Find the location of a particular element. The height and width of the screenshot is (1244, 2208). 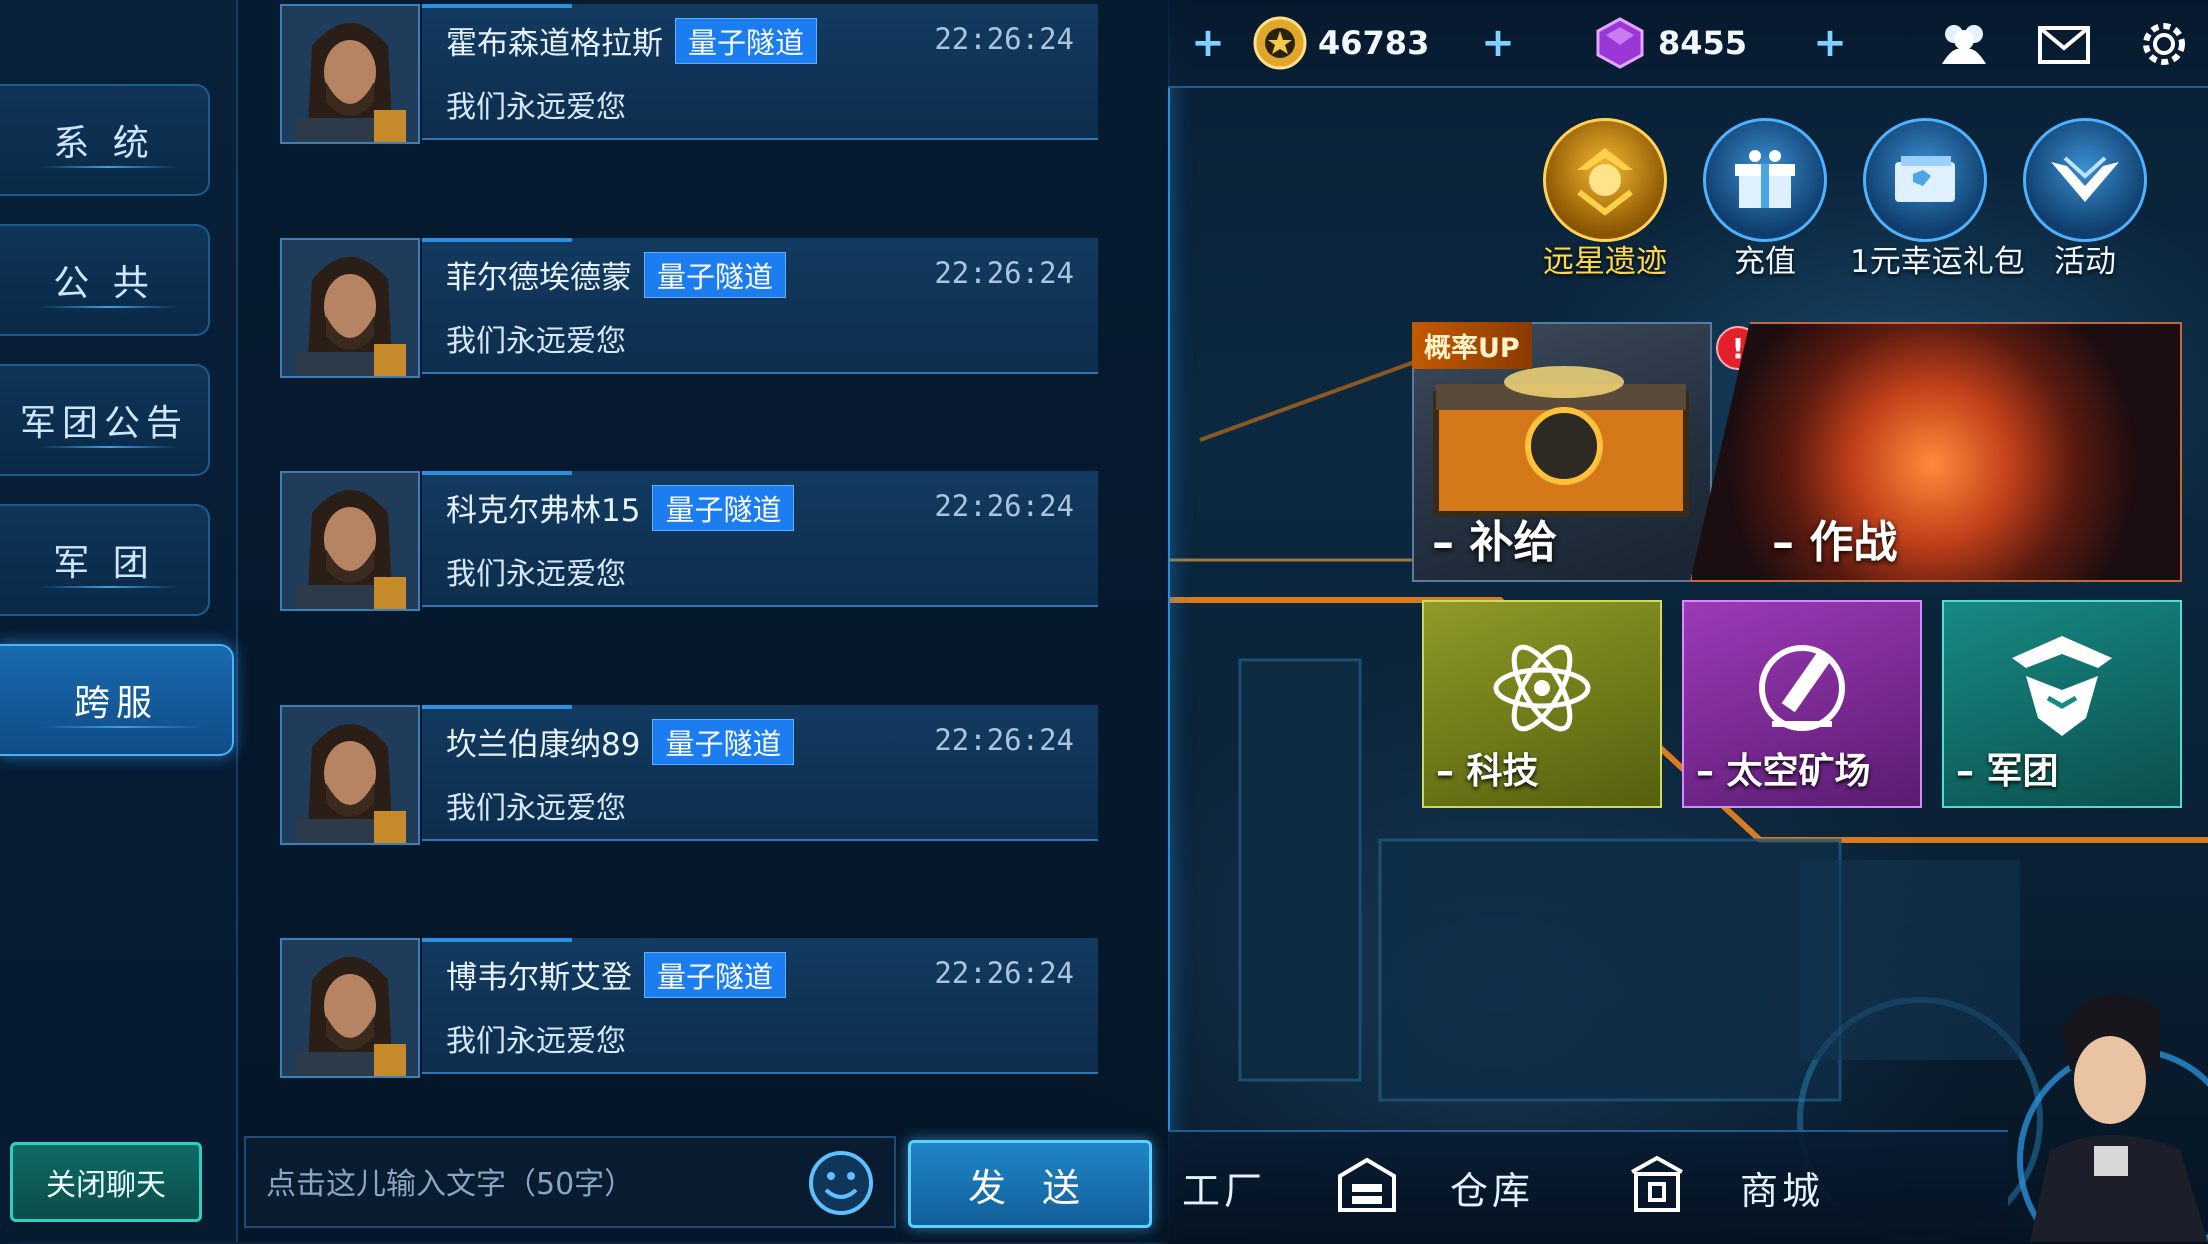

gear-icon is located at coordinates (2164, 44).